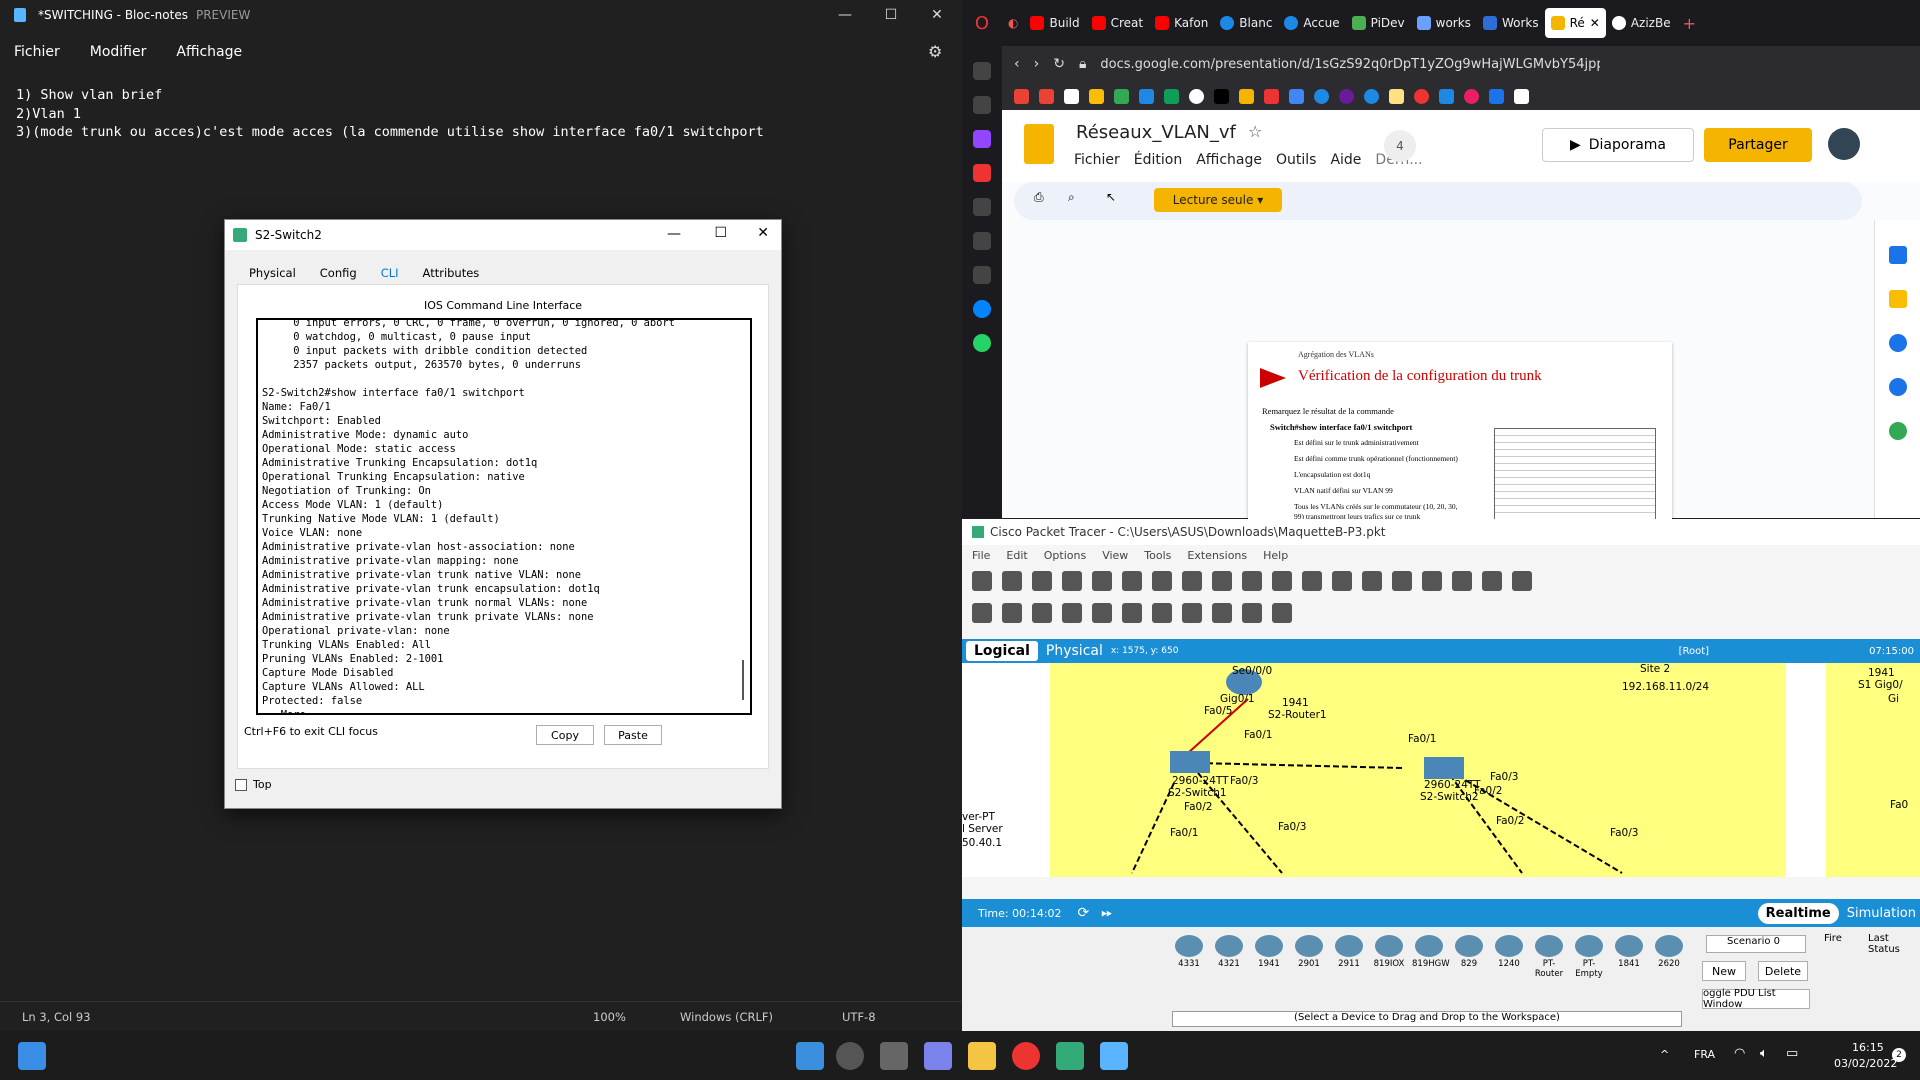  I want to click on gmail-icon, so click(1046, 96).